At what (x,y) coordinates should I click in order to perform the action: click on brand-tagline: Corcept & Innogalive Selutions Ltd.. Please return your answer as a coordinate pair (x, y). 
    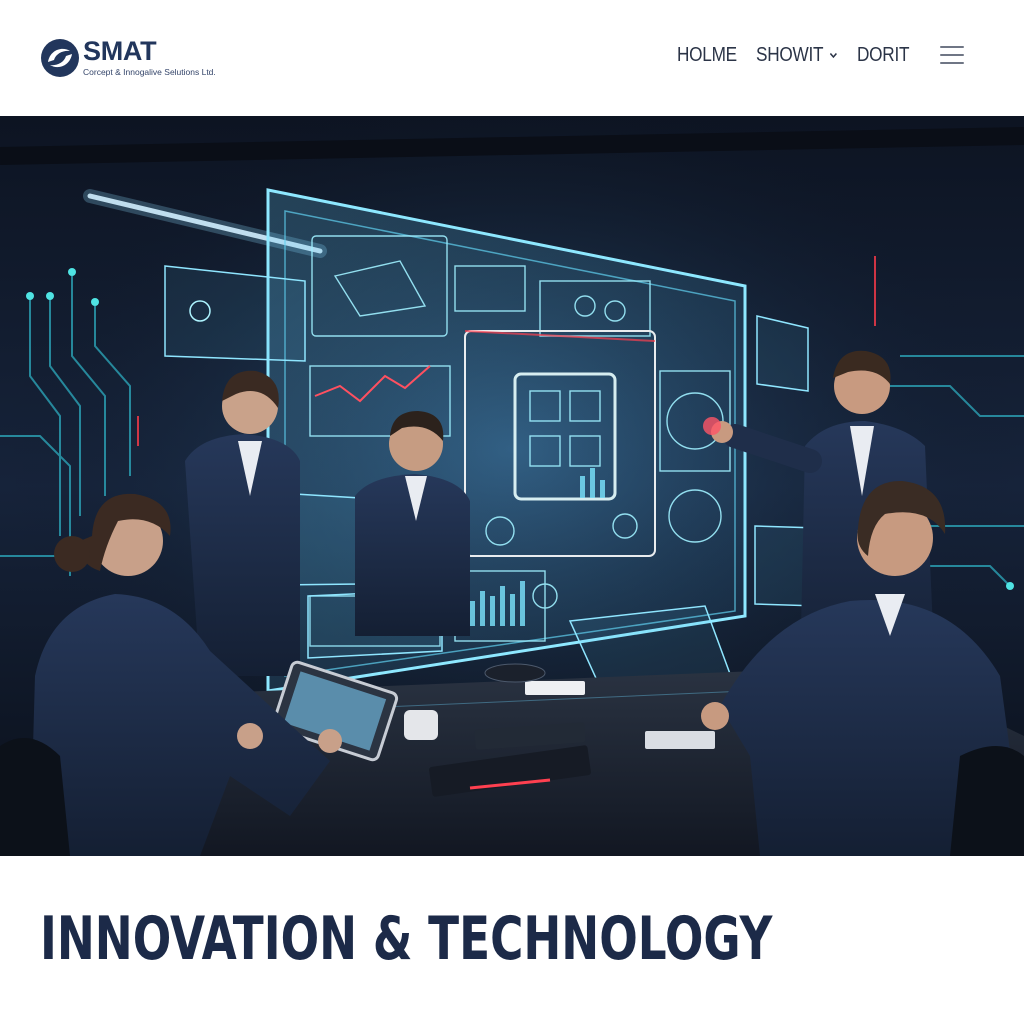
    Looking at the image, I should click on (149, 72).